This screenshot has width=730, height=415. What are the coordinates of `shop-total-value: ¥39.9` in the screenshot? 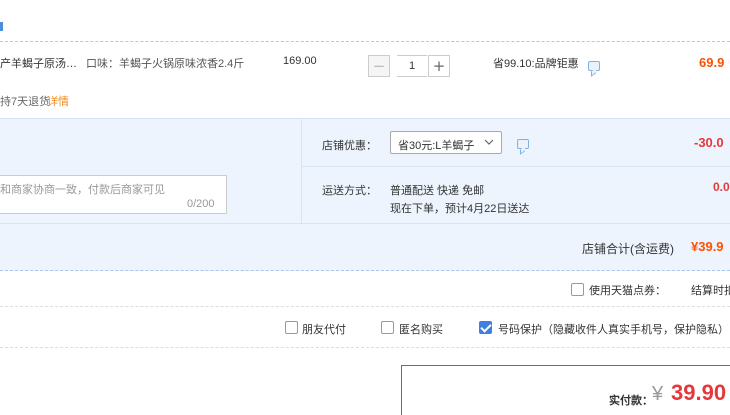 It's located at (707, 246).